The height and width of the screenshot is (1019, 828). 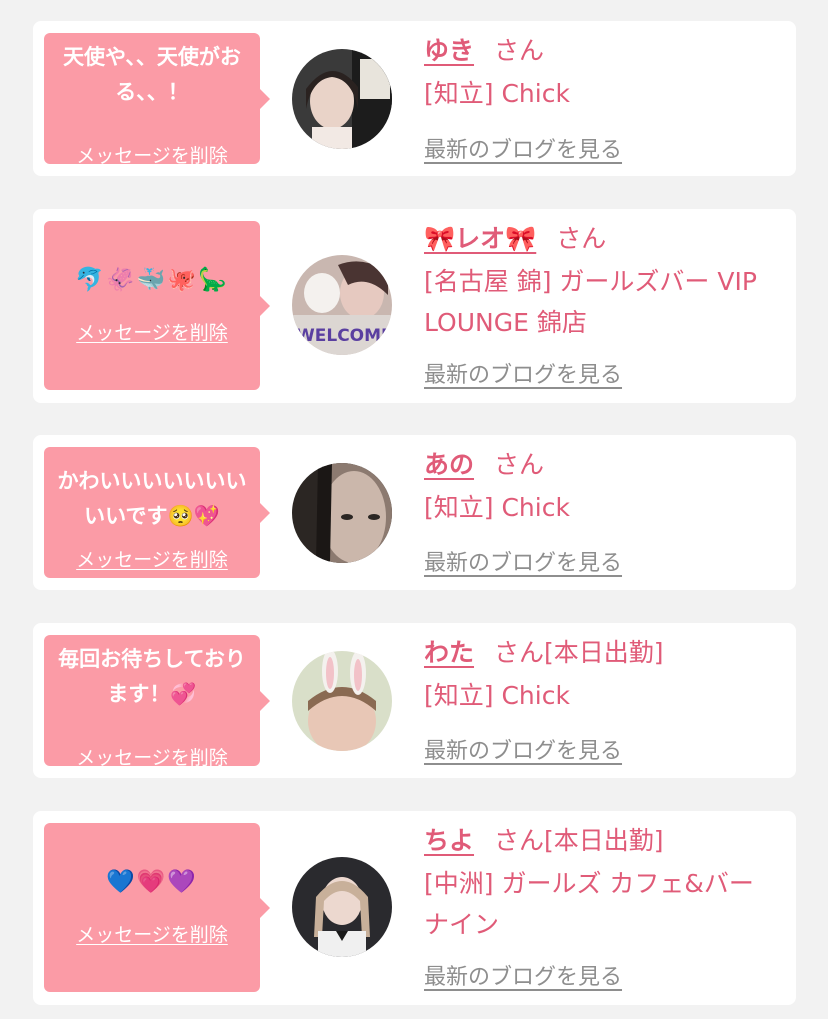 What do you see at coordinates (152, 74) in the screenshot?
I see `message-text: 天使や、、天使がおる、、！` at bounding box center [152, 74].